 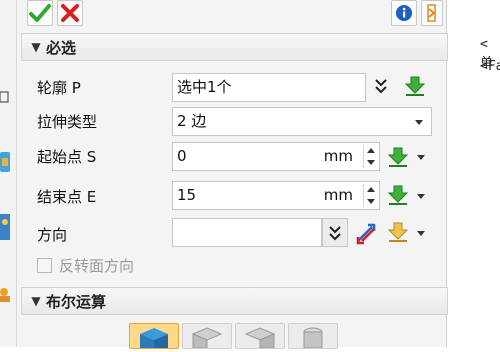 I want to click on add-block-icon, so click(x=207, y=338).